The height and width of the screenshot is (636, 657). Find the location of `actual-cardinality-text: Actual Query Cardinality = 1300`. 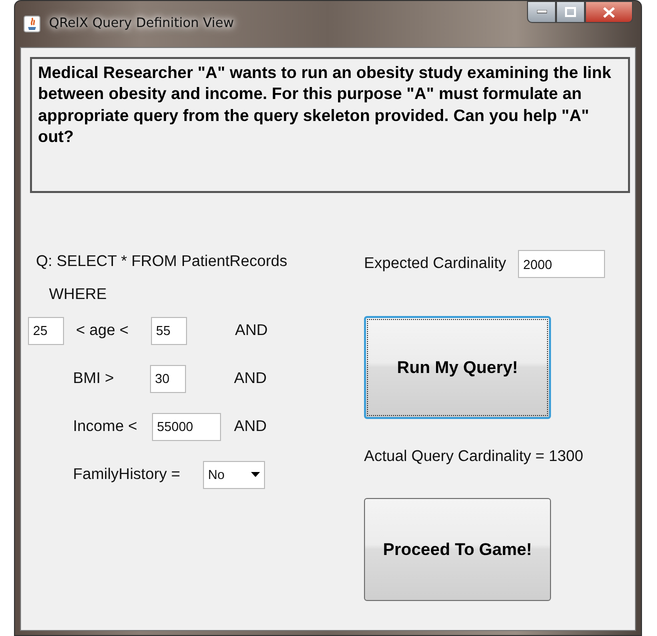

actual-cardinality-text: Actual Query Cardinality = 1300 is located at coordinates (474, 457).